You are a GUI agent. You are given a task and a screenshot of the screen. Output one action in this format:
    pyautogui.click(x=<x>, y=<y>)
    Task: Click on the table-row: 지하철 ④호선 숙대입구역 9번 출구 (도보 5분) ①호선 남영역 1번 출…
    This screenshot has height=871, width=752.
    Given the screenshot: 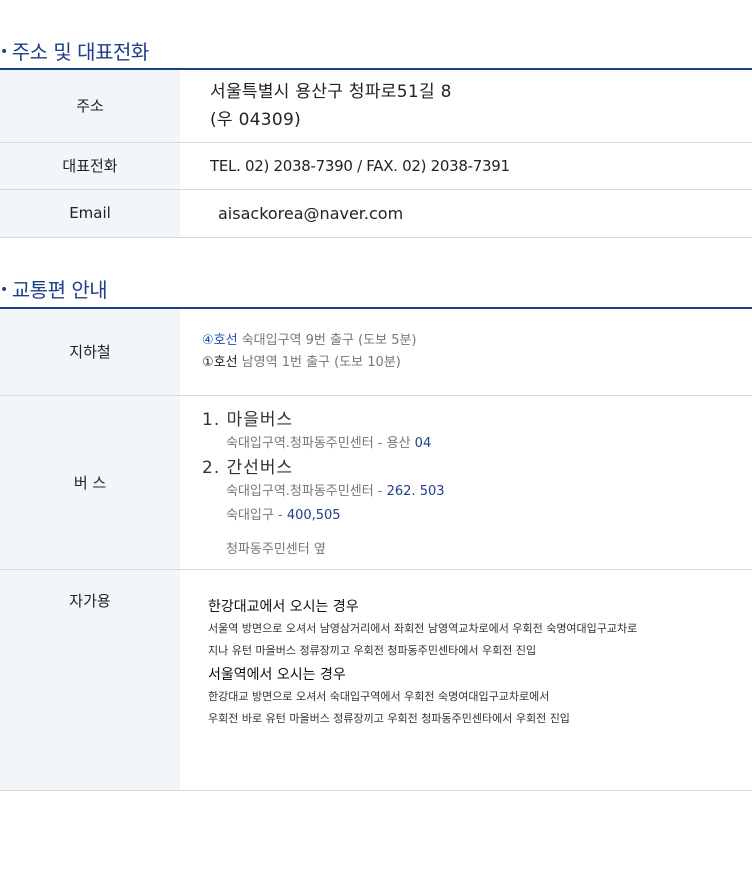 What is the action you would take?
    pyautogui.click(x=376, y=352)
    